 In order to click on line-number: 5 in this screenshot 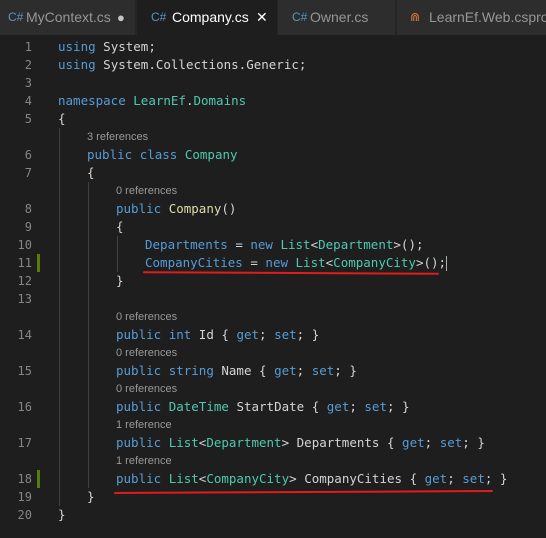, I will do `click(28, 119)`.